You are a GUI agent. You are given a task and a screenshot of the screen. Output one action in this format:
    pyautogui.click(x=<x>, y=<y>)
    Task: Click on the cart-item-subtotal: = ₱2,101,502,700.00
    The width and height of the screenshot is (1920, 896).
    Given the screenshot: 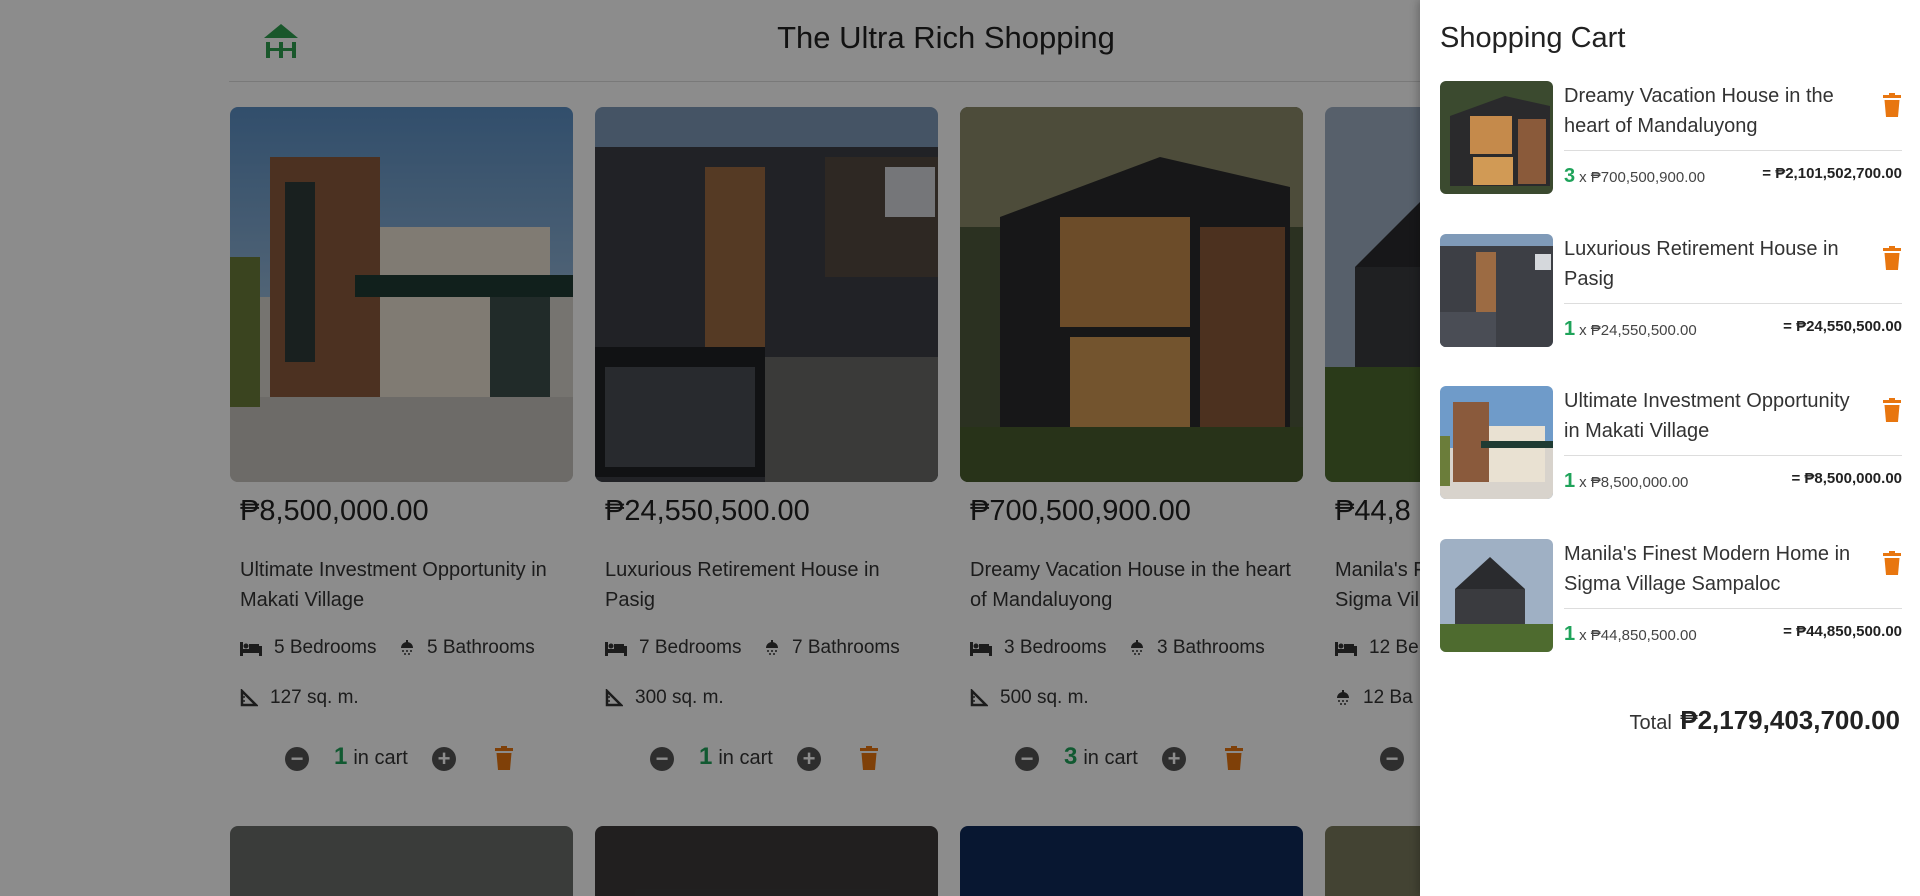 What is the action you would take?
    pyautogui.click(x=1832, y=173)
    